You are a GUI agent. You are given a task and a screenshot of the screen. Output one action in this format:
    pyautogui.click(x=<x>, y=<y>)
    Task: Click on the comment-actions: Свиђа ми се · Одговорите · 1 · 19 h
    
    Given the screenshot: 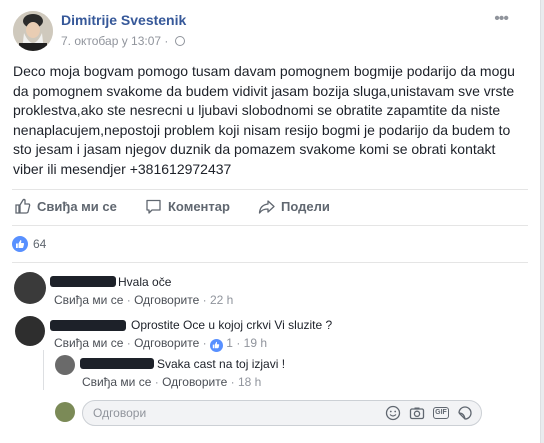 What is the action you would take?
    pyautogui.click(x=160, y=344)
    